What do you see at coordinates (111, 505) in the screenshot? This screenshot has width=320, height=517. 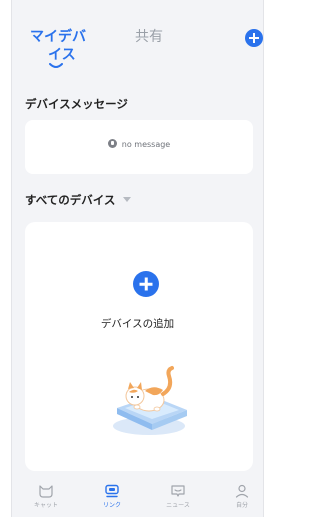 I see `nav-label-link: リンク` at bounding box center [111, 505].